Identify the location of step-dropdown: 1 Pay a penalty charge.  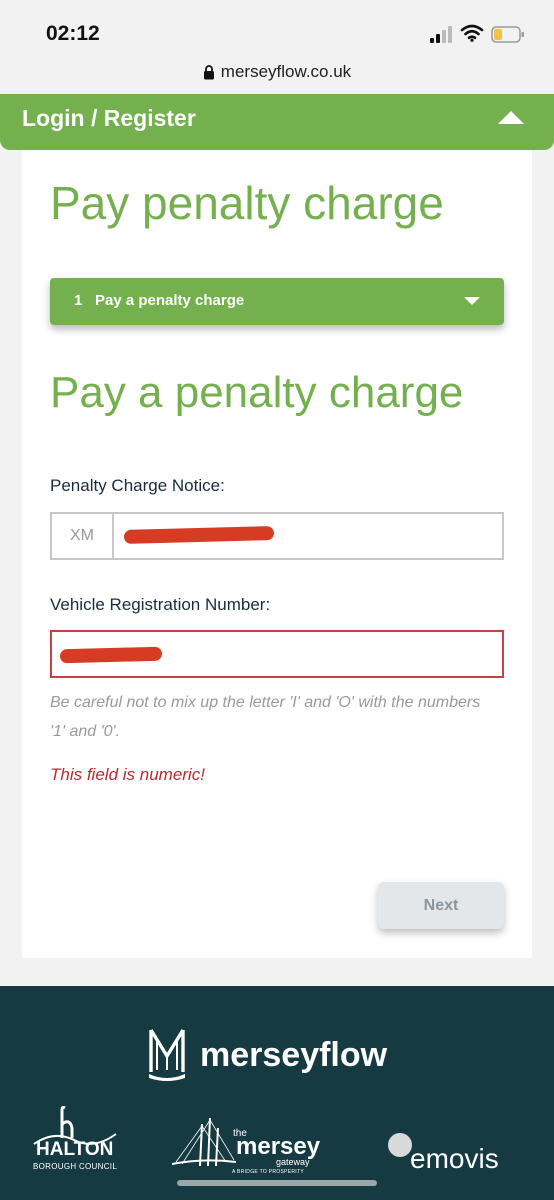
(277, 301).